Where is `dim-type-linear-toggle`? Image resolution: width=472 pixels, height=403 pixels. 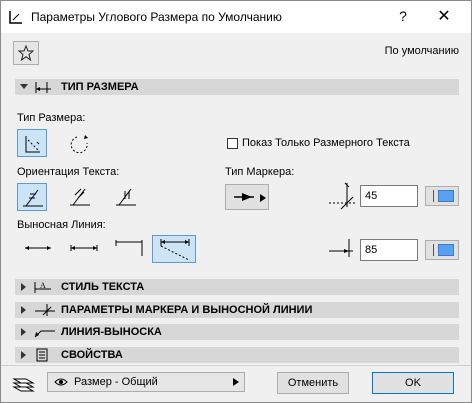
dim-type-linear-toggle is located at coordinates (32, 143).